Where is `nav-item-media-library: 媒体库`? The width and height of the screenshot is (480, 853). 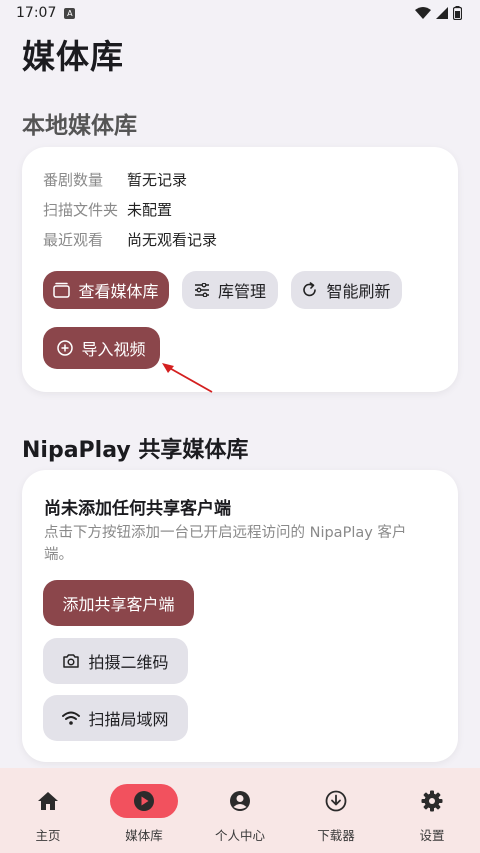
nav-item-media-library: 媒体库 is located at coordinates (144, 806).